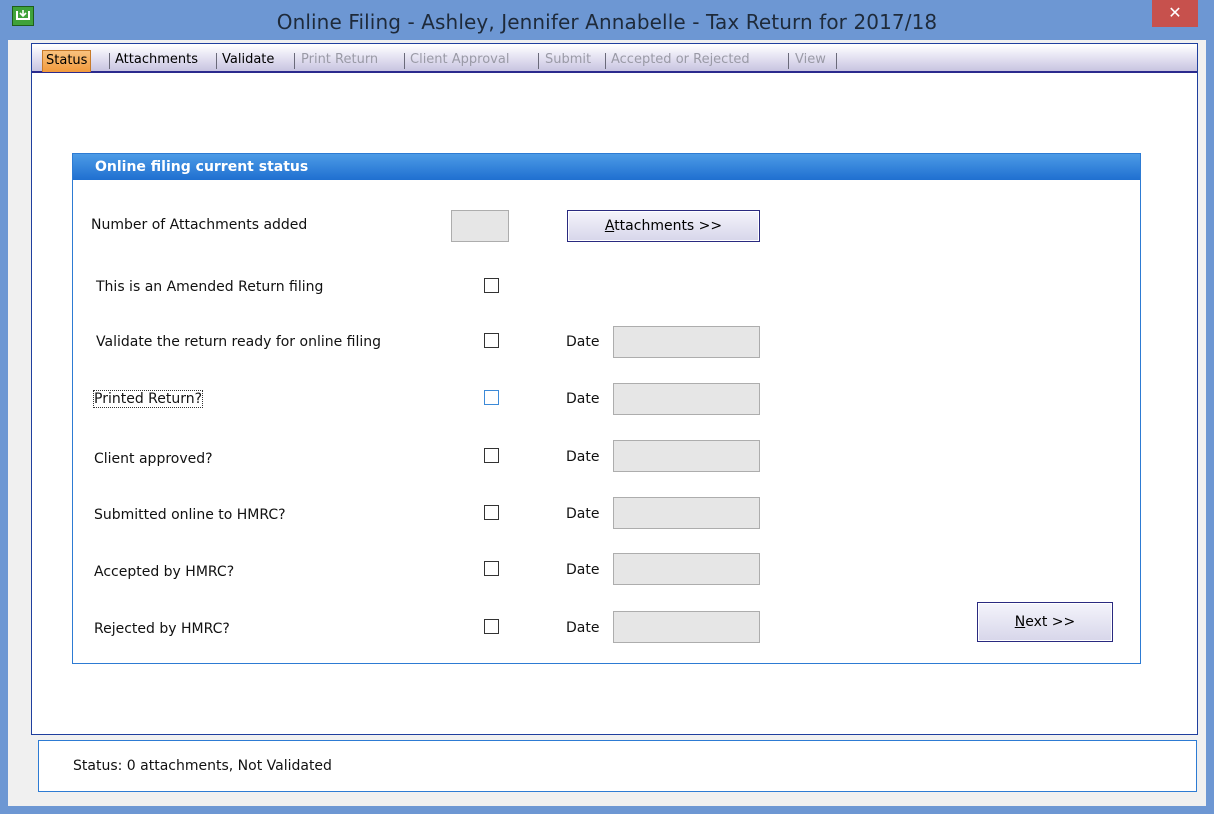 The height and width of the screenshot is (814, 1214). I want to click on attachments-button: Attachments >>, so click(663, 226).